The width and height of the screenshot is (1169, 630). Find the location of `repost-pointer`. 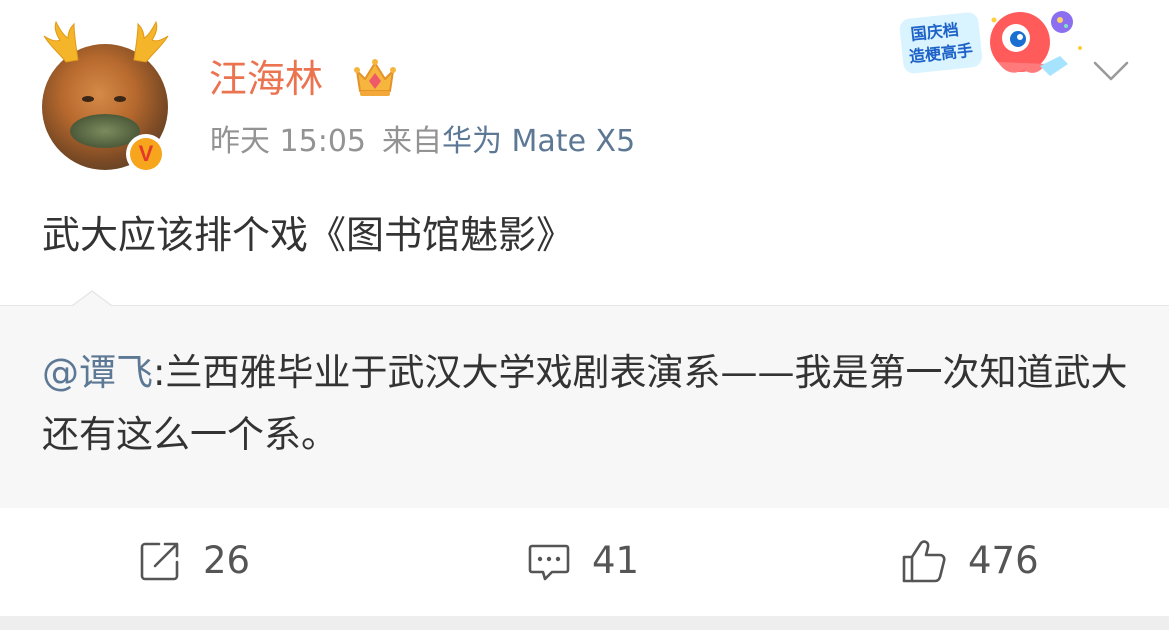

repost-pointer is located at coordinates (92, 299).